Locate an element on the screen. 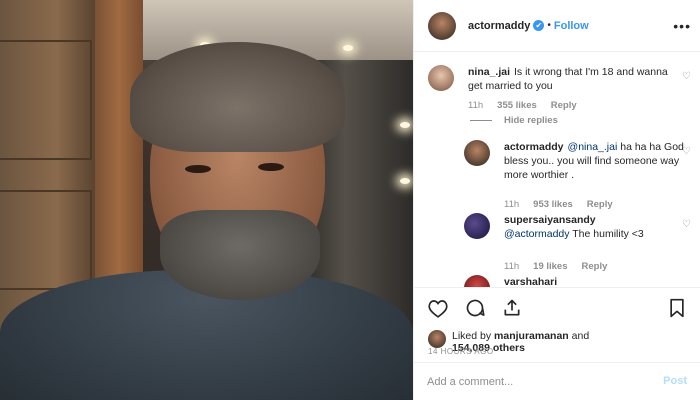 The height and width of the screenshot is (400, 700). post-header: actormaddy ✔ • Follow ••• is located at coordinates (557, 26).